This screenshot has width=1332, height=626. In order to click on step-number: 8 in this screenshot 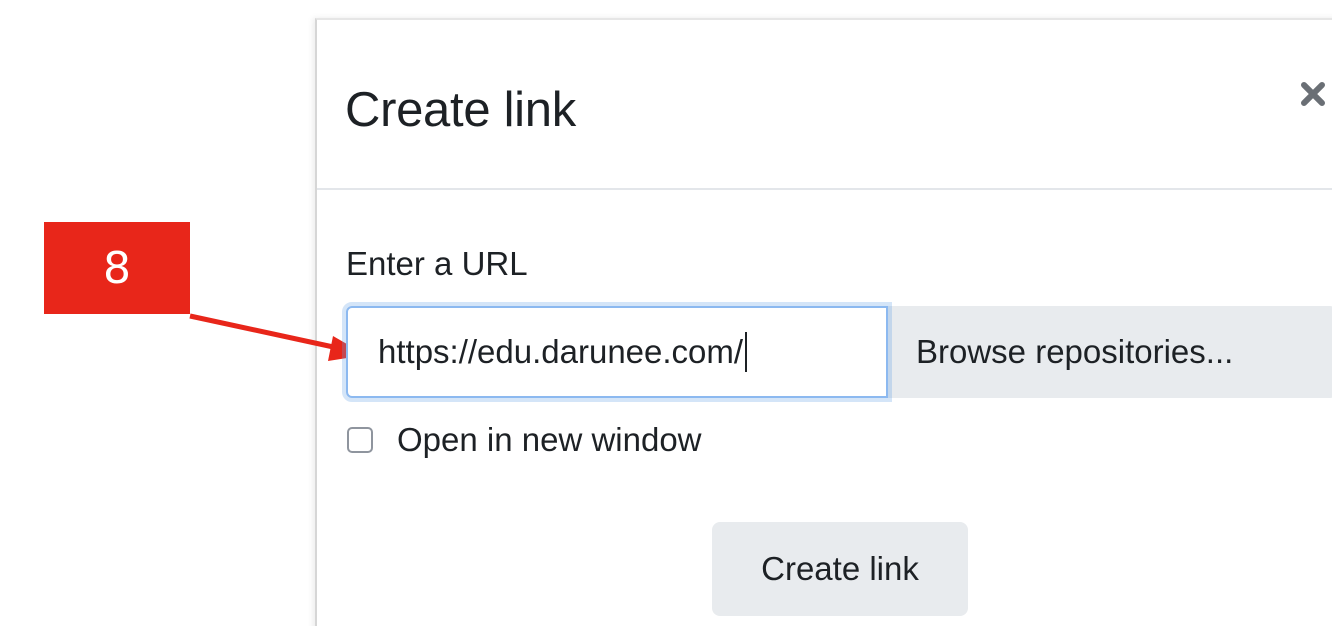, I will do `click(117, 268)`.